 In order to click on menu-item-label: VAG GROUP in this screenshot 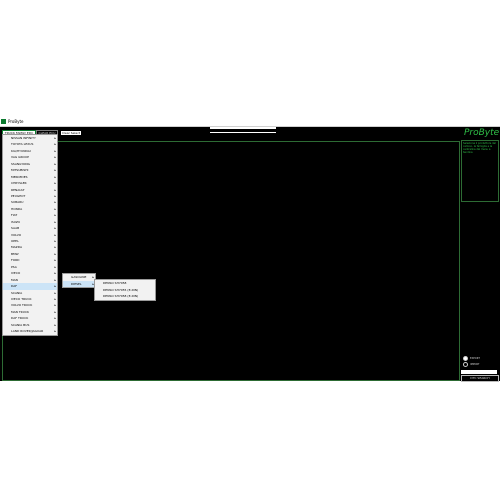, I will do `click(20, 157)`.